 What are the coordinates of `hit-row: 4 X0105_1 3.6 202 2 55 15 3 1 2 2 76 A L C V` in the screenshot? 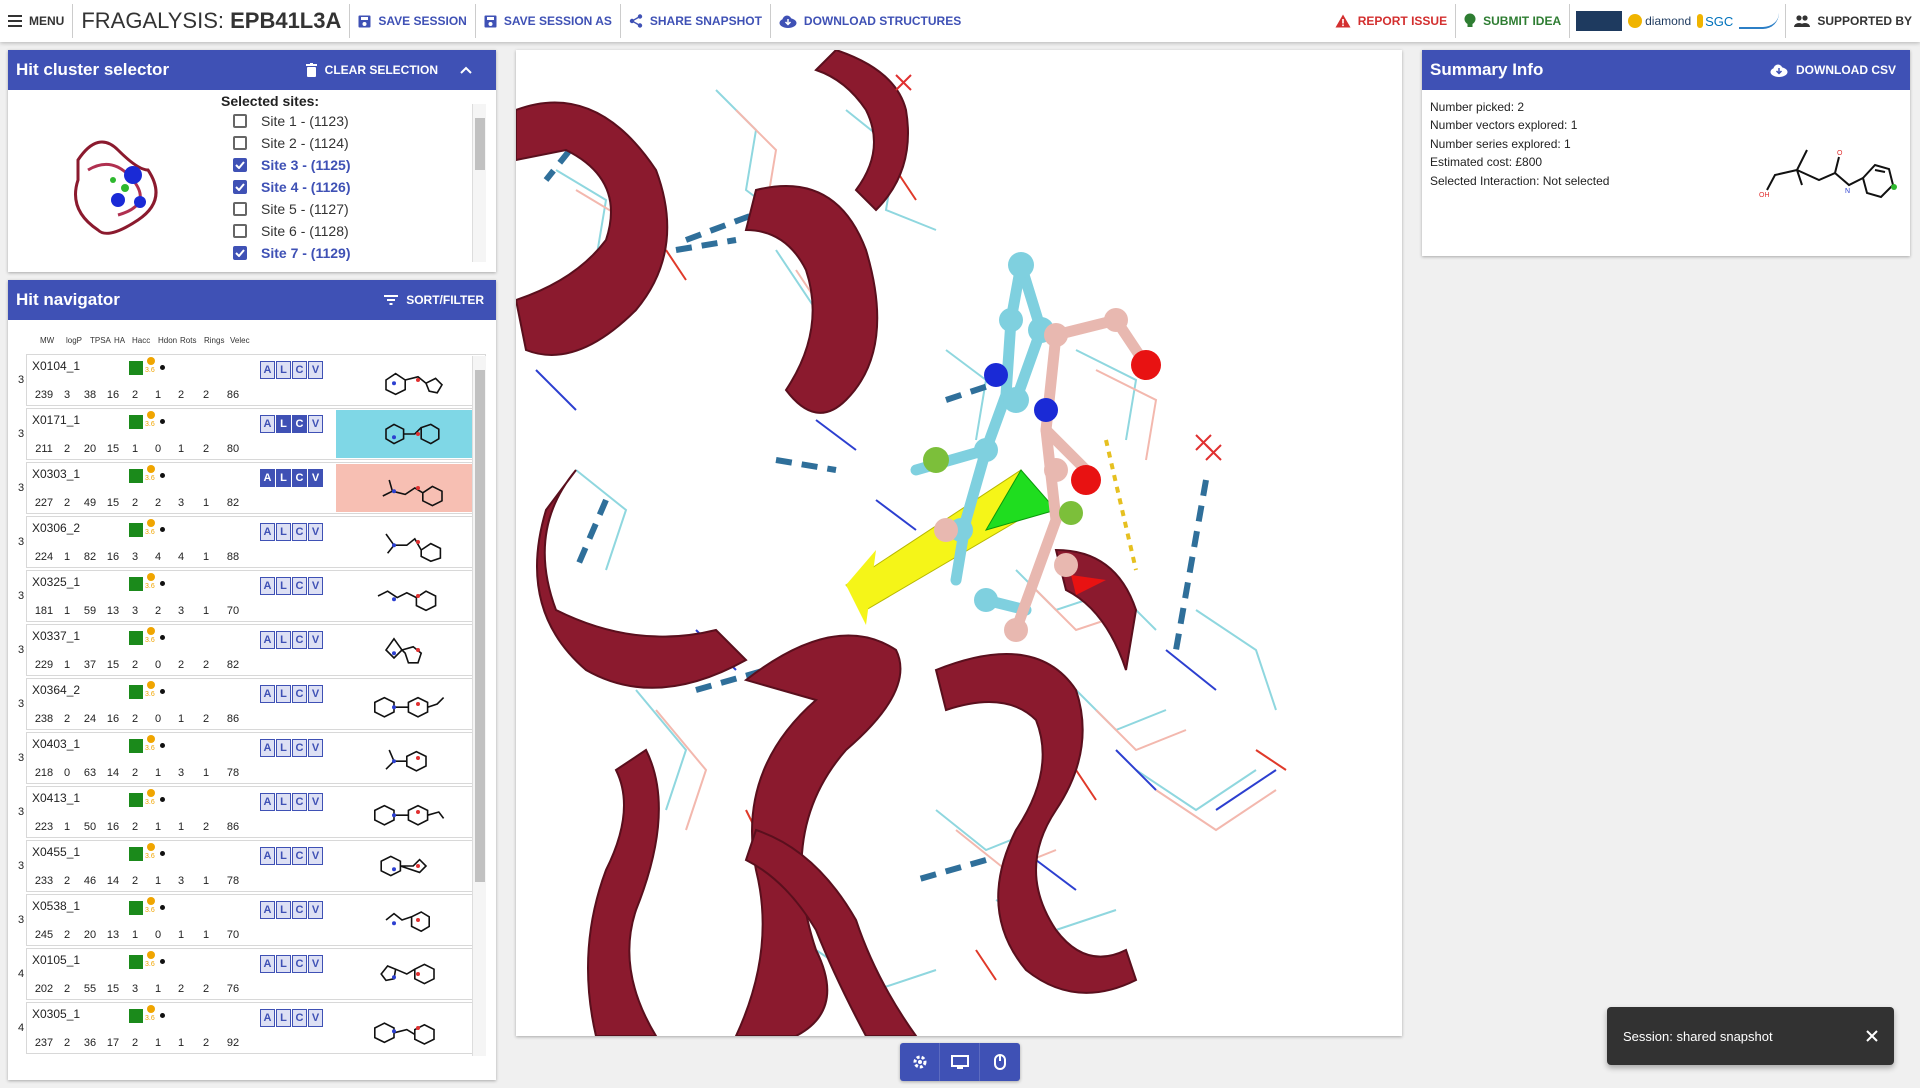 It's located at (251, 974).